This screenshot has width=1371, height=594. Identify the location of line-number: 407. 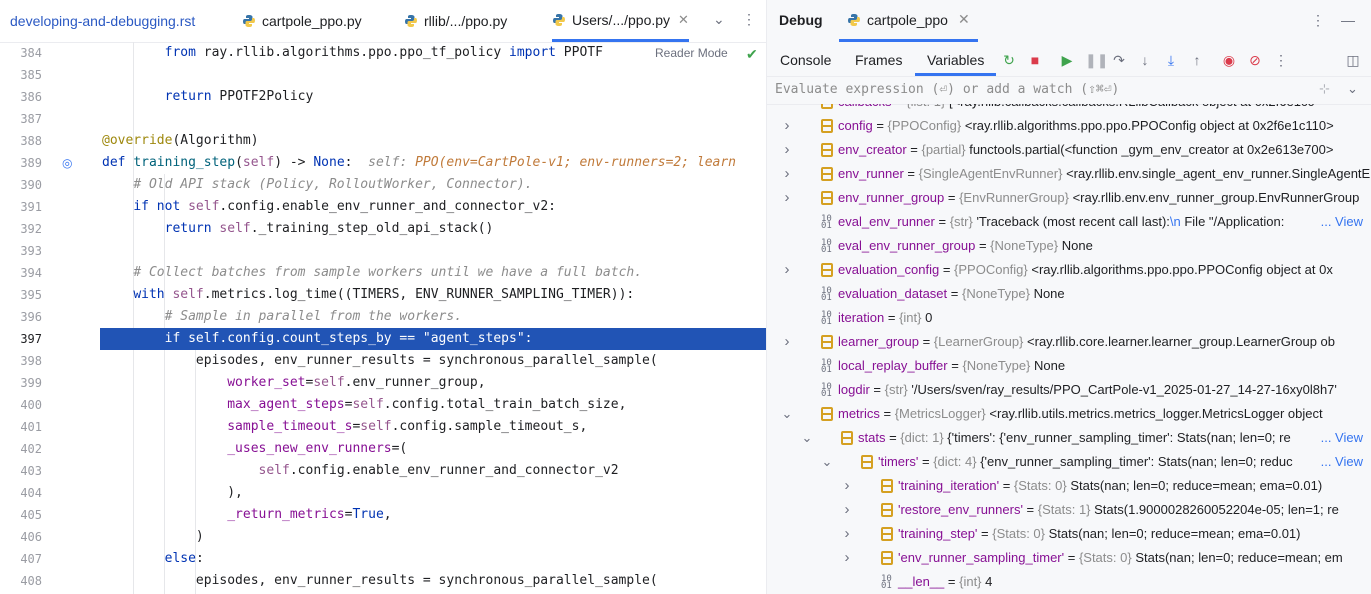
(21, 559).